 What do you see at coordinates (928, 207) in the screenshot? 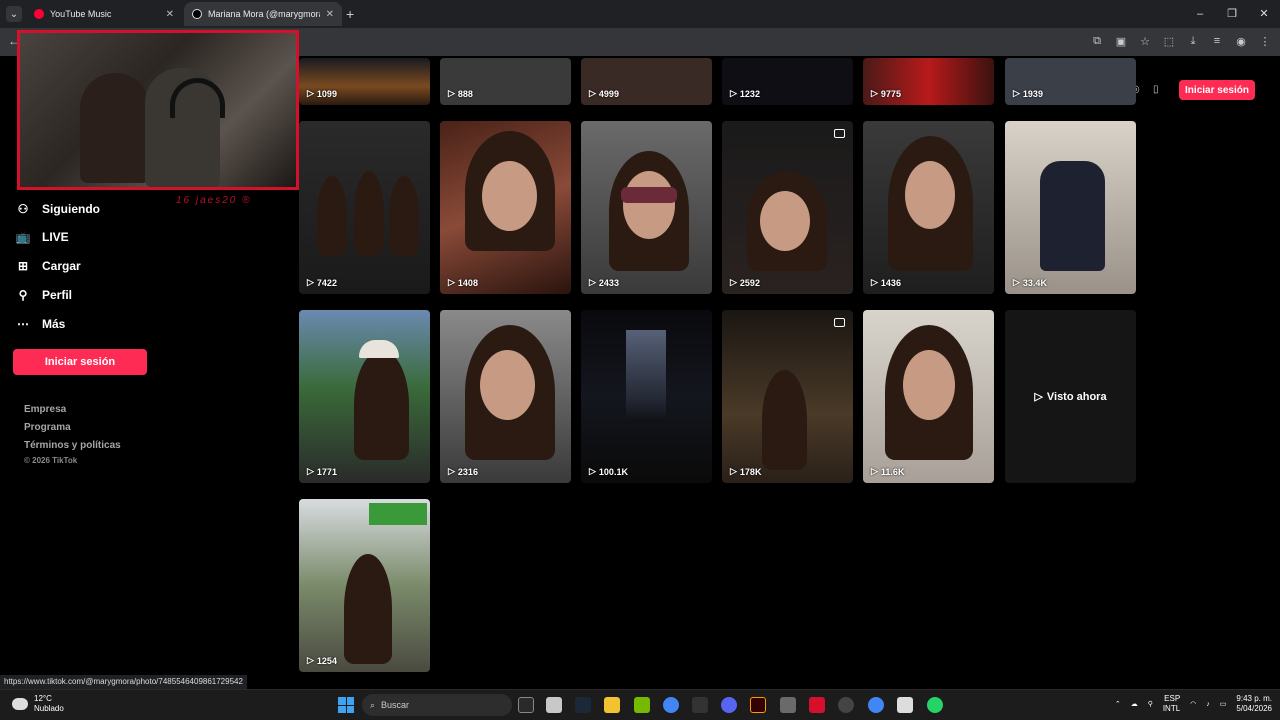
I see `video-thumbnail: ▷ 1436` at bounding box center [928, 207].